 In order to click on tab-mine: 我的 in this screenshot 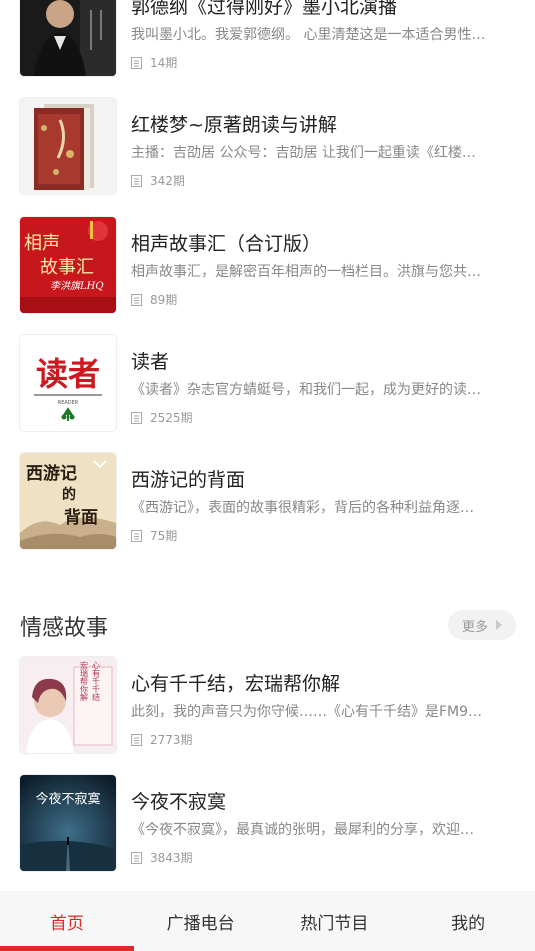, I will do `click(468, 921)`.